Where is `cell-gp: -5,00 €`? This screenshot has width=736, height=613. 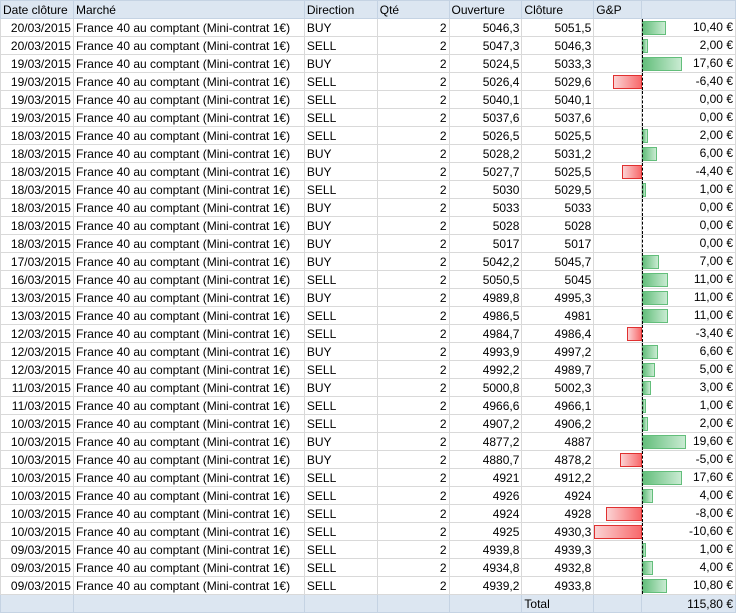
cell-gp: -5,00 € is located at coordinates (677, 459).